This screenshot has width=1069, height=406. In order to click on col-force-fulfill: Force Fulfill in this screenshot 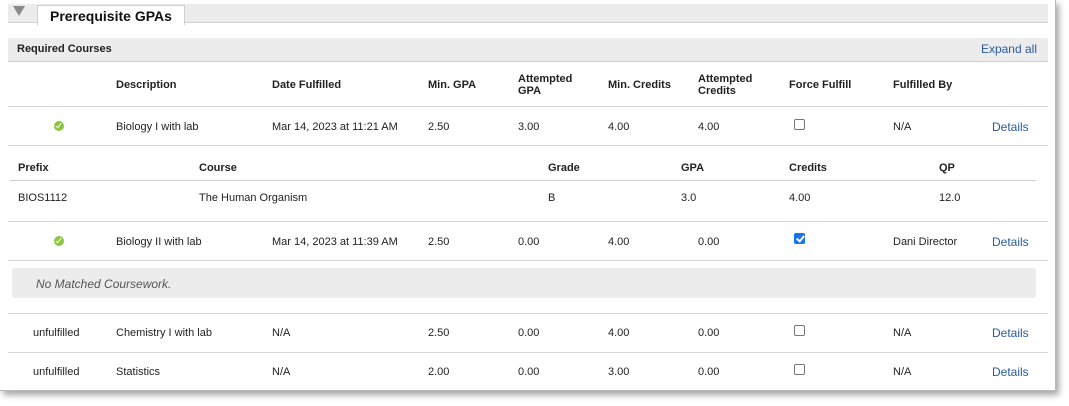, I will do `click(820, 85)`.